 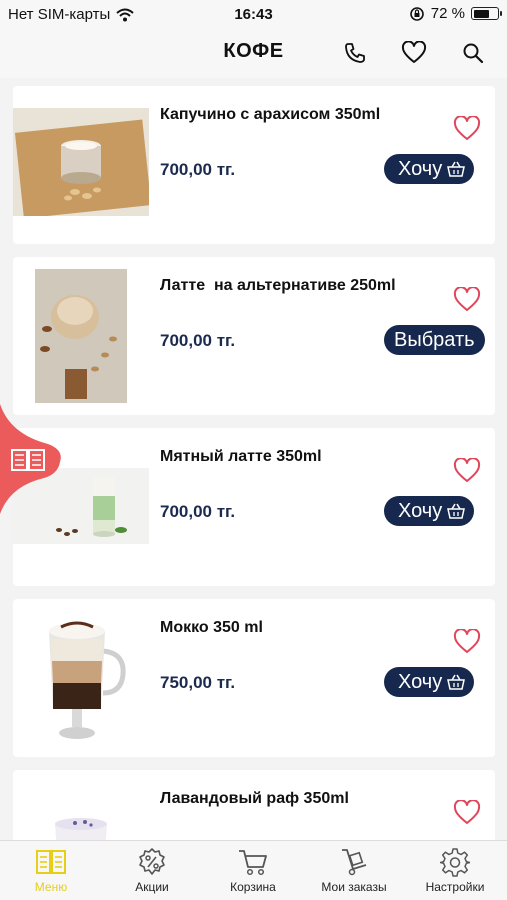 I want to click on product-price: 750,00 тг., so click(x=198, y=682).